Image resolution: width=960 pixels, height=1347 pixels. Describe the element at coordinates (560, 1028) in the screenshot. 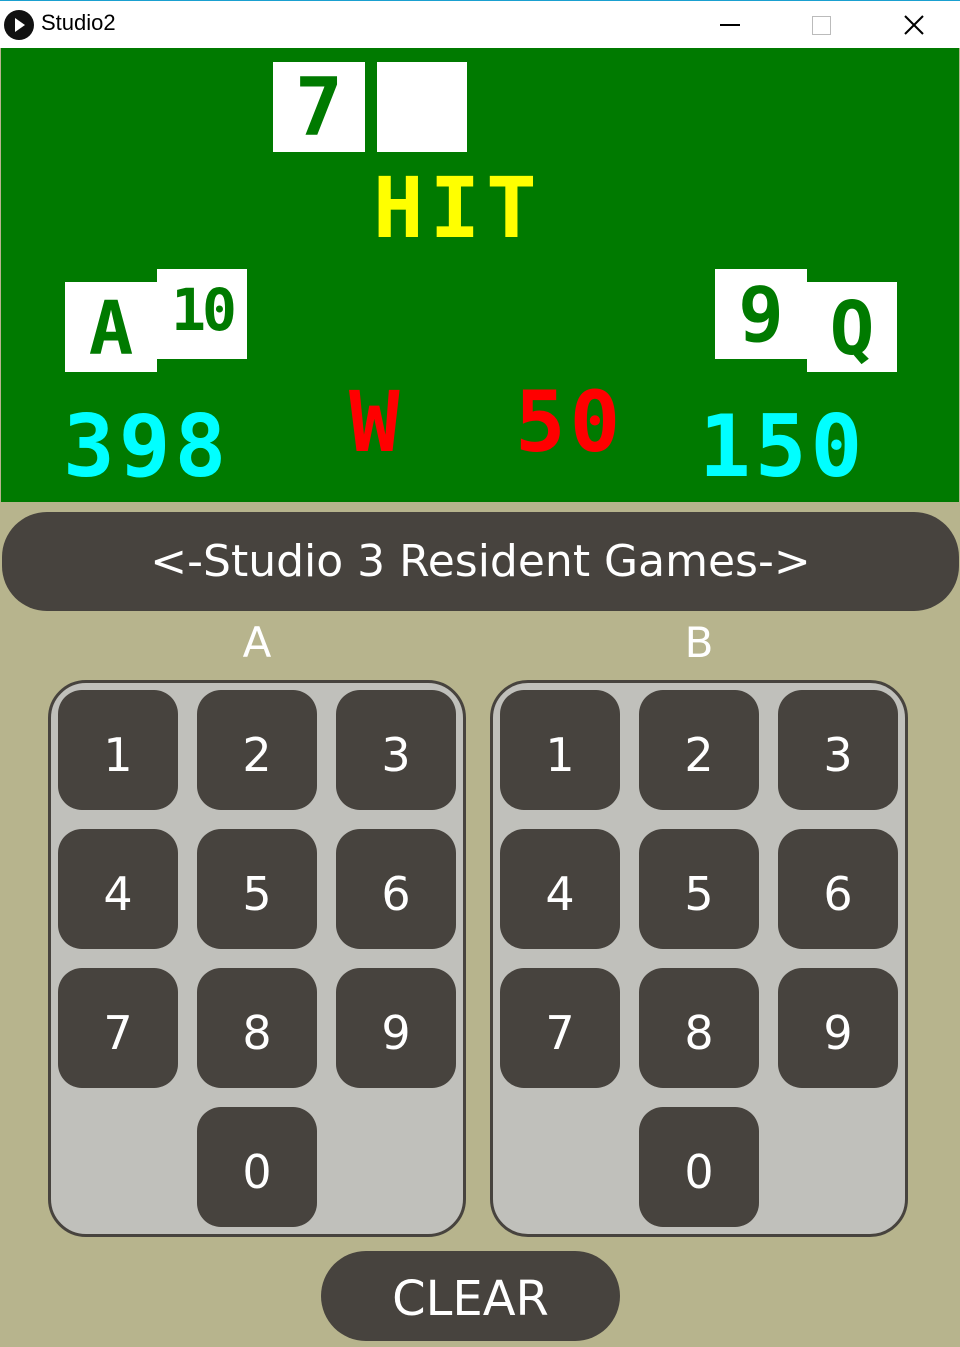

I see `keypad-b-key-7: 7` at that location.